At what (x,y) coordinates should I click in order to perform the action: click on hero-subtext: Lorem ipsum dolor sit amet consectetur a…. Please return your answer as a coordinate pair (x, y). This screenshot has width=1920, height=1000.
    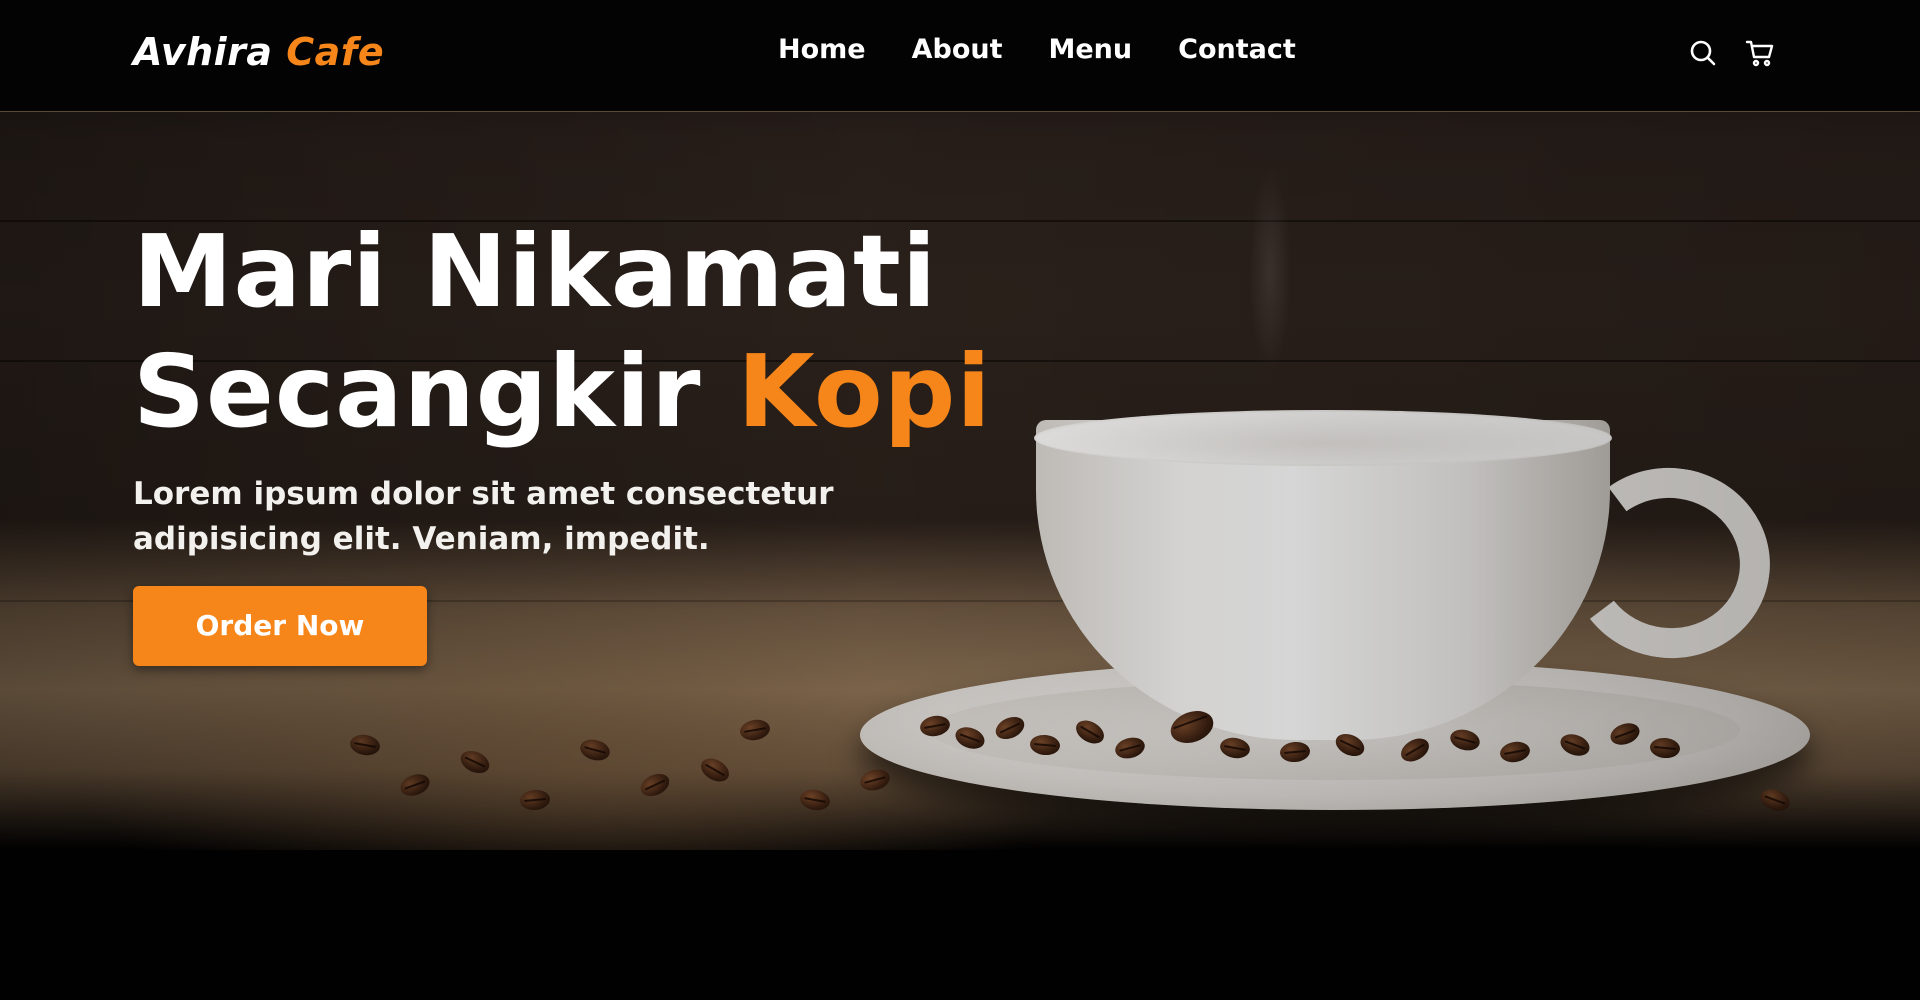
    Looking at the image, I should click on (483, 516).